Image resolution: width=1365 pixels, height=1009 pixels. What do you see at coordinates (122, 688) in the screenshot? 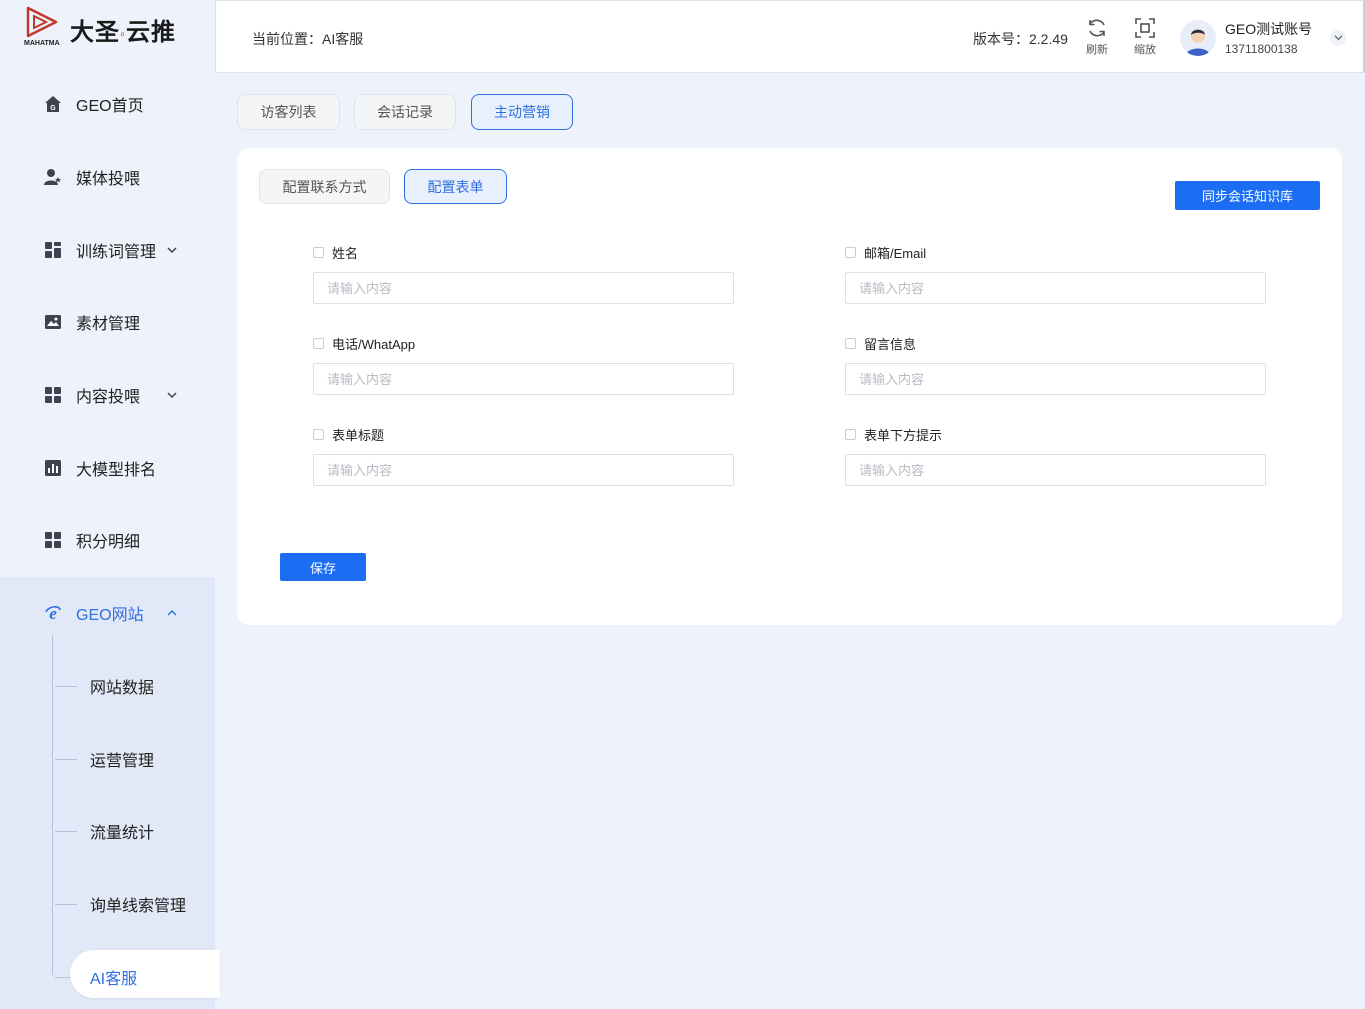
I see `sidebar-subitem-label: 网站数据` at bounding box center [122, 688].